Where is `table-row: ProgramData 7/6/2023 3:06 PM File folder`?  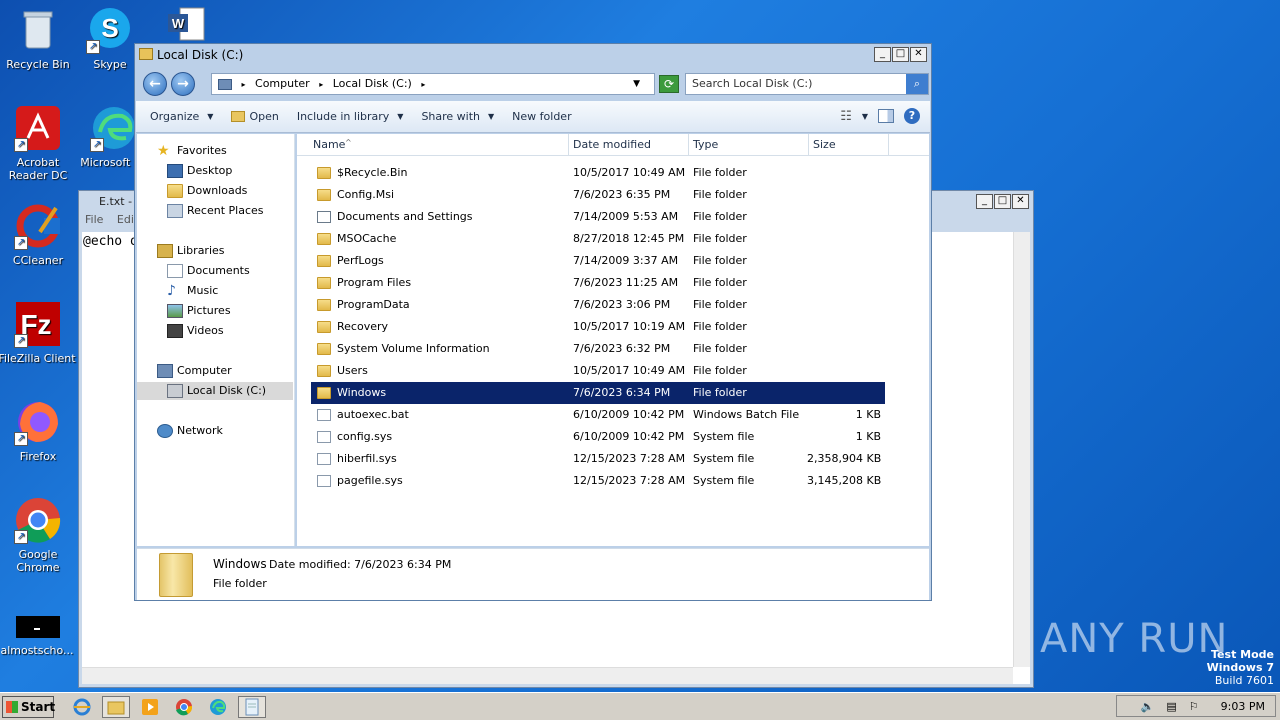 table-row: ProgramData 7/6/2023 3:06 PM File folder is located at coordinates (598, 305).